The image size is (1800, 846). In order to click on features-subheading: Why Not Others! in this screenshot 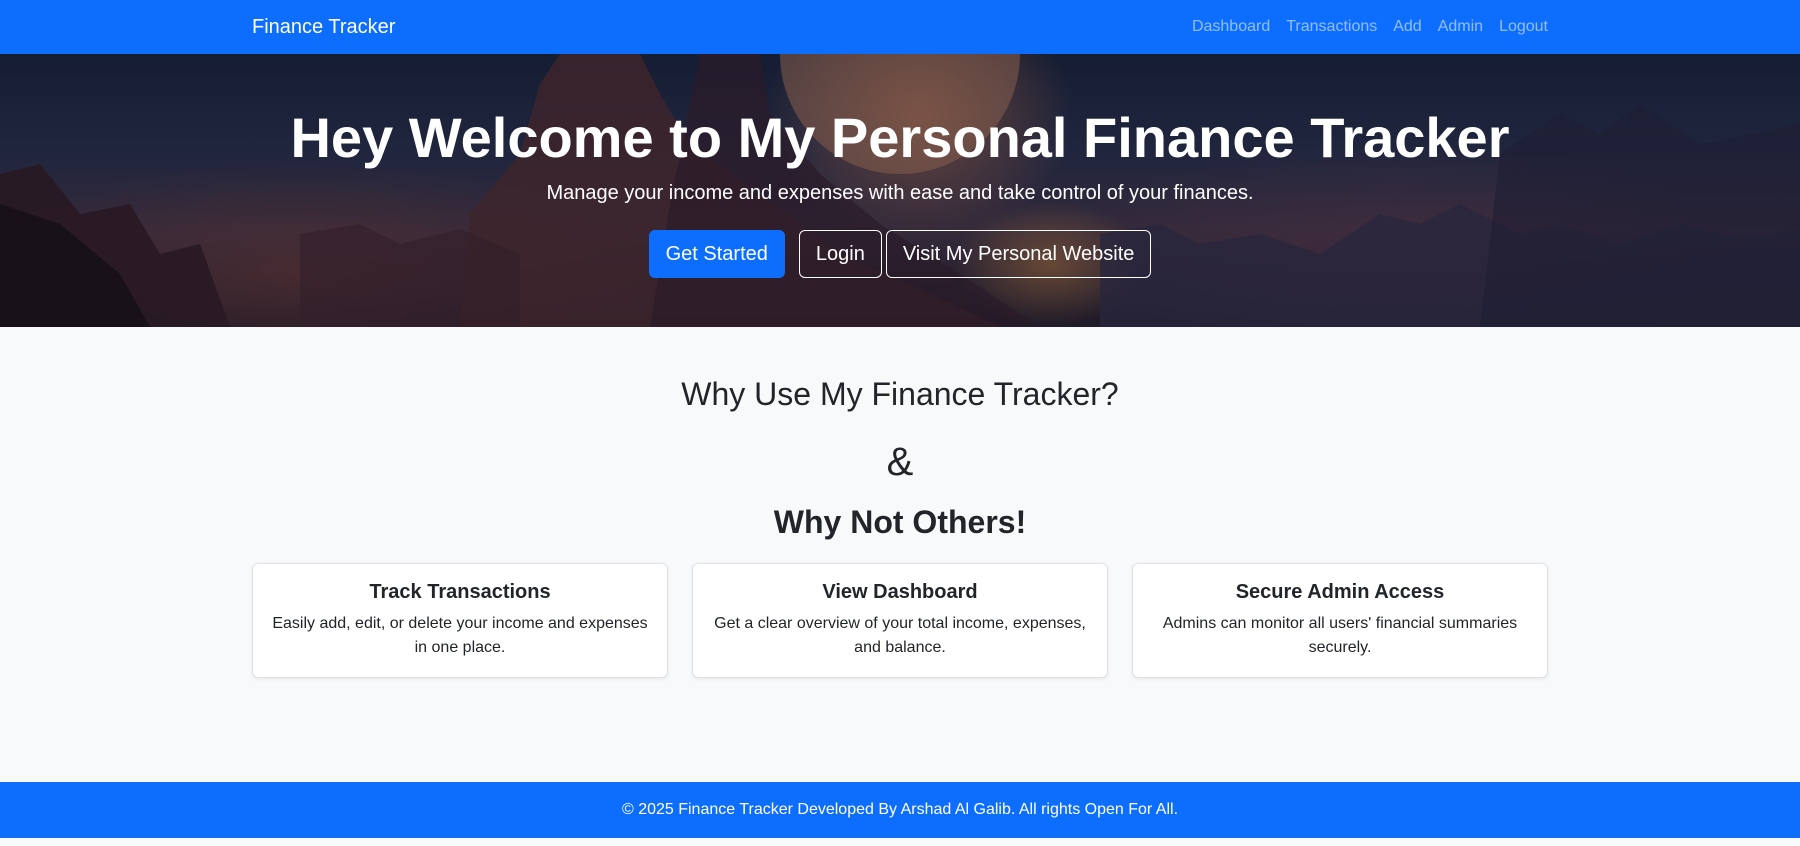, I will do `click(900, 522)`.